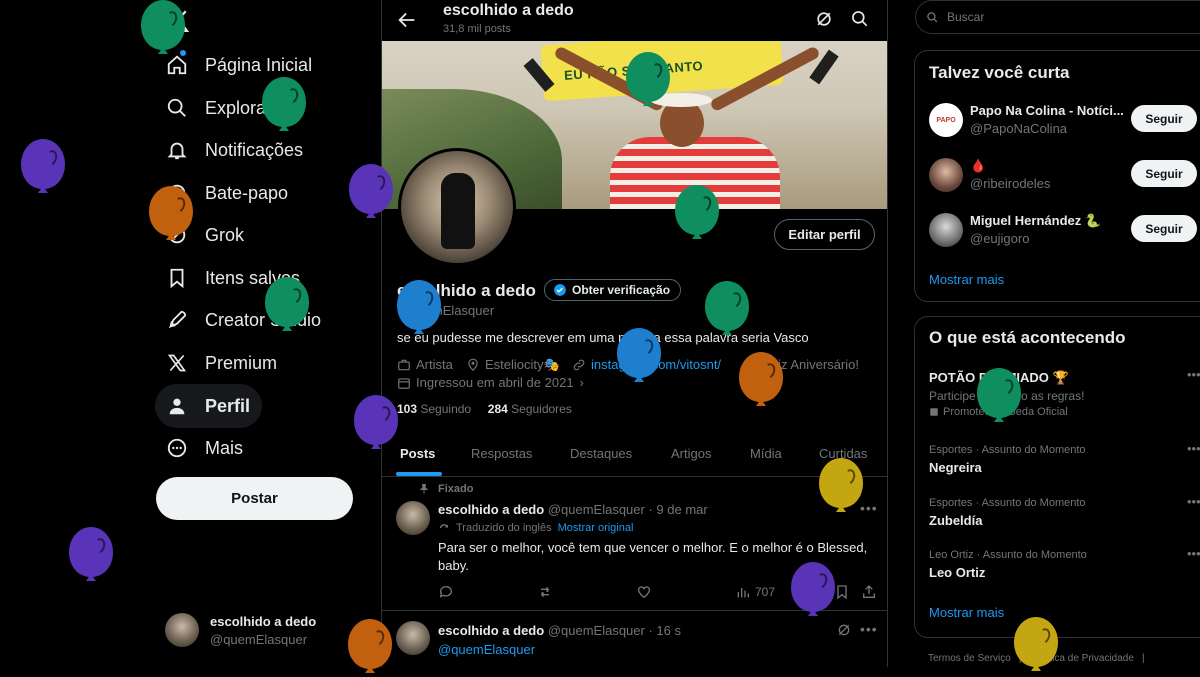 The height and width of the screenshot is (677, 1200). Describe the element at coordinates (501, 453) in the screenshot. I see `tab-replies: Respostas` at that location.